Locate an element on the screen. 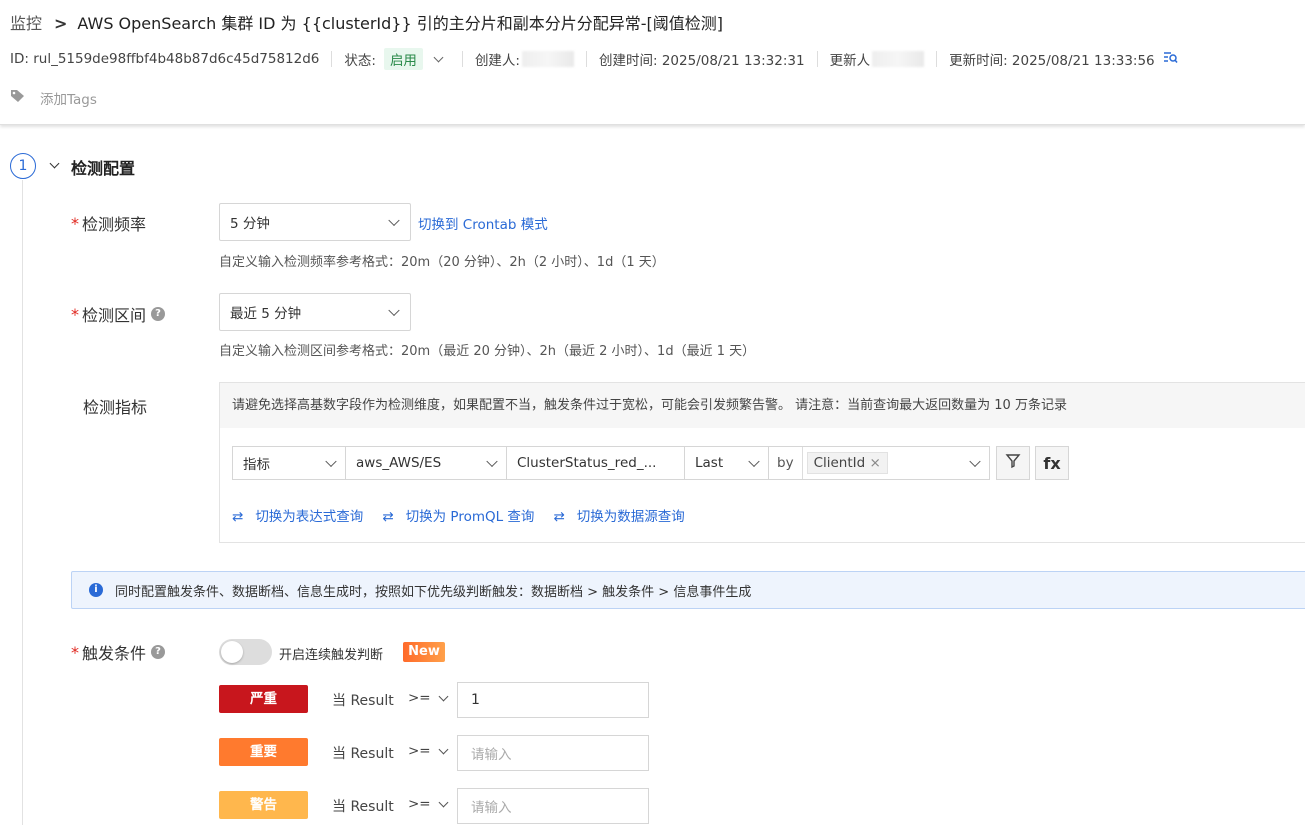  group-by-select: by ClientId × is located at coordinates (879, 463).